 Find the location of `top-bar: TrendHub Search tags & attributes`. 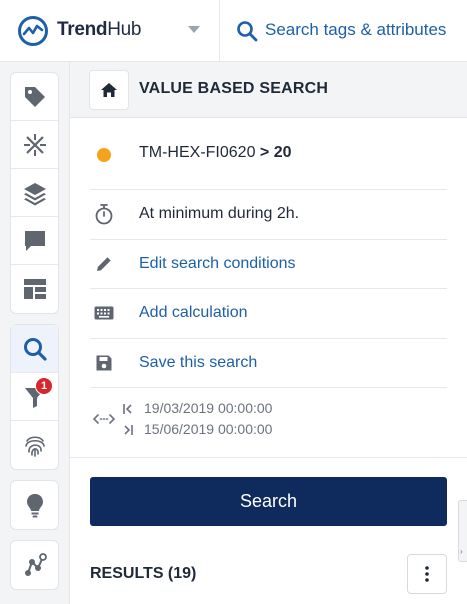

top-bar: TrendHub Search tags & attributes is located at coordinates (233, 31).